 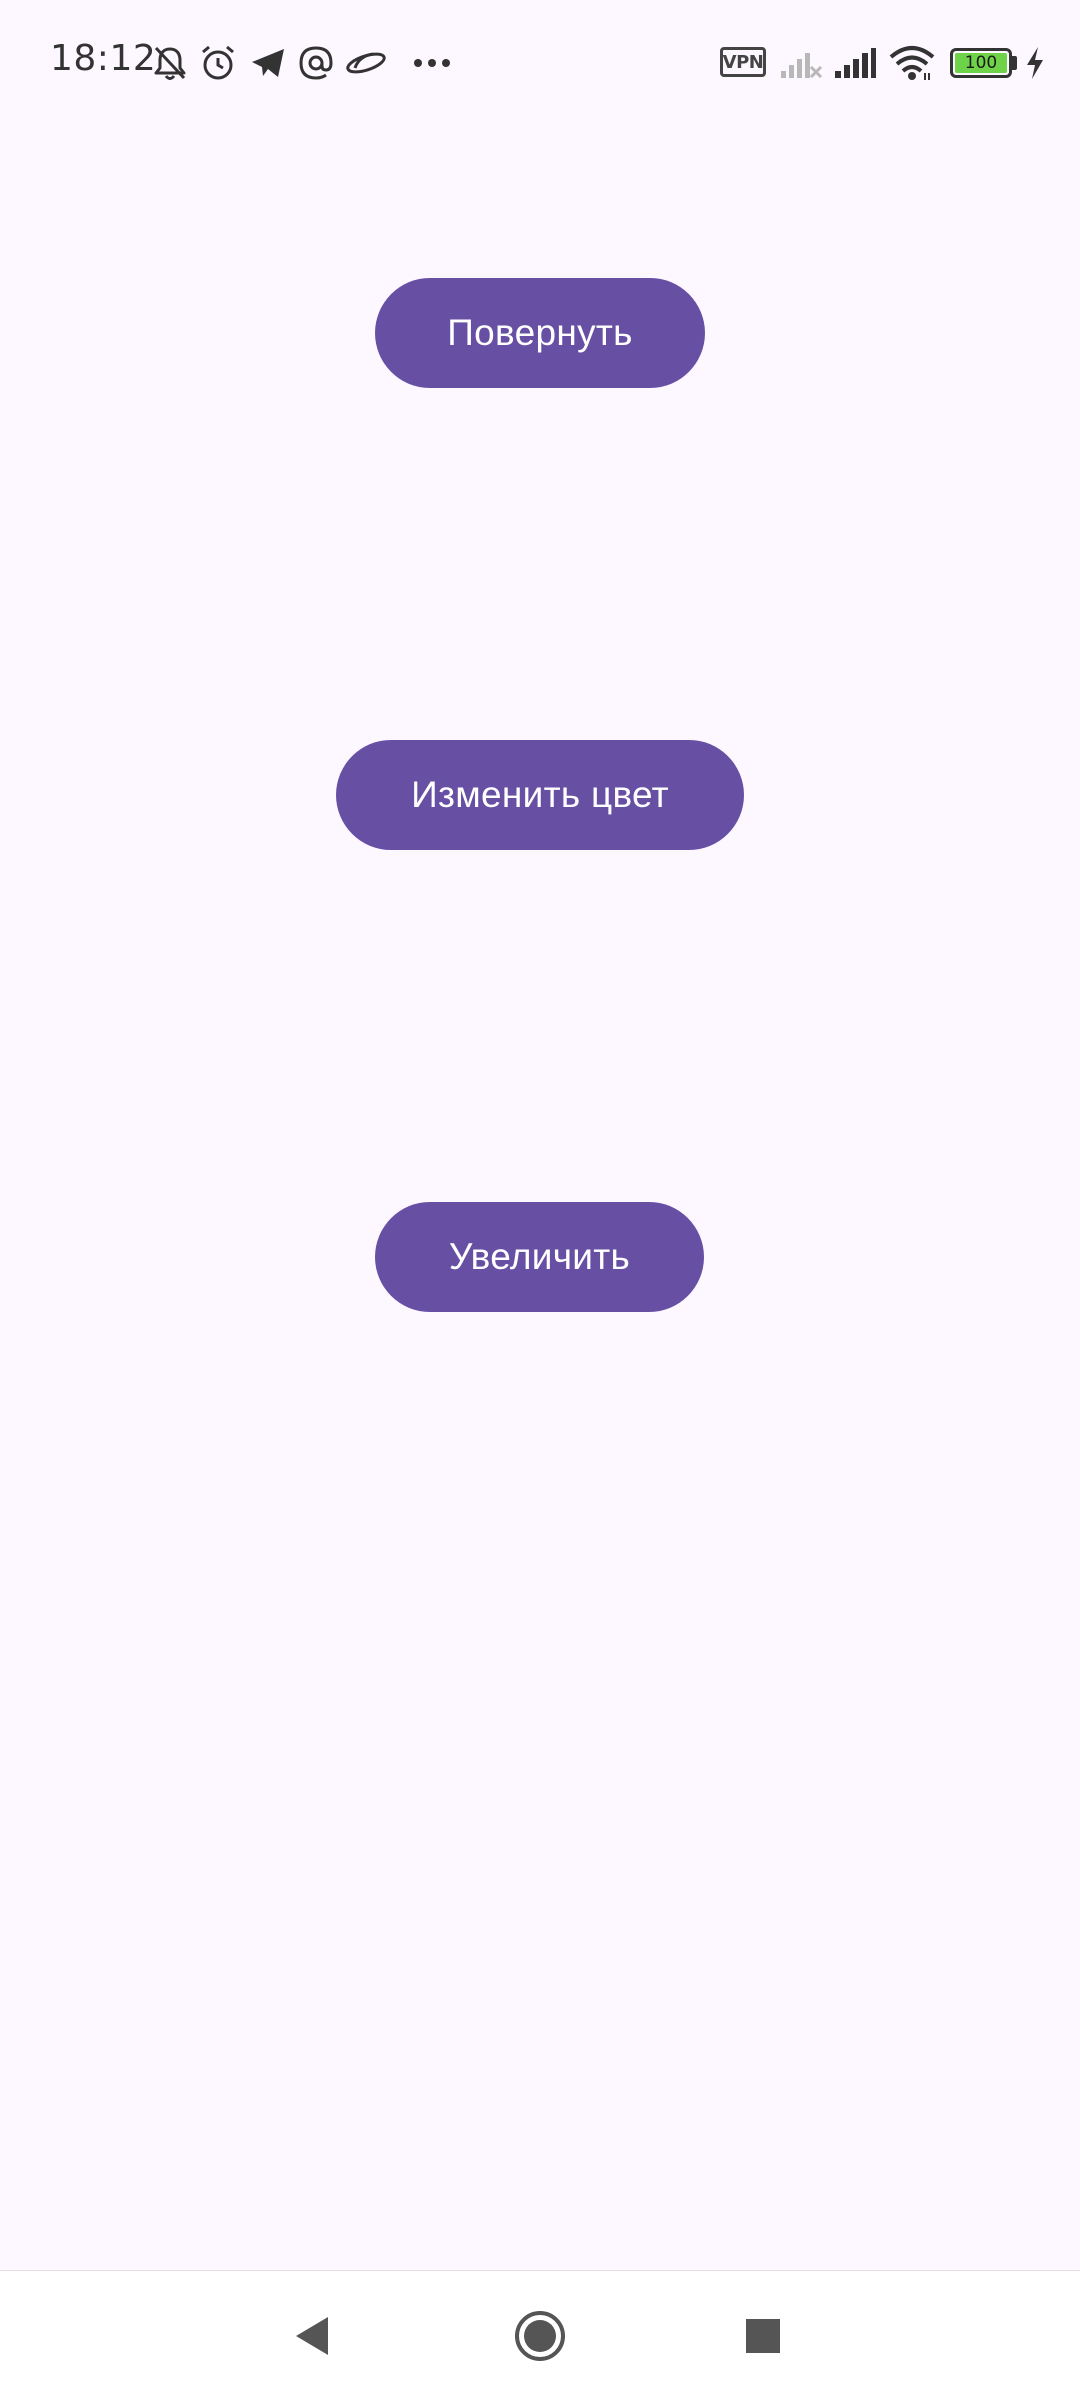 What do you see at coordinates (1035, 63) in the screenshot?
I see `charging-bolt-icon` at bounding box center [1035, 63].